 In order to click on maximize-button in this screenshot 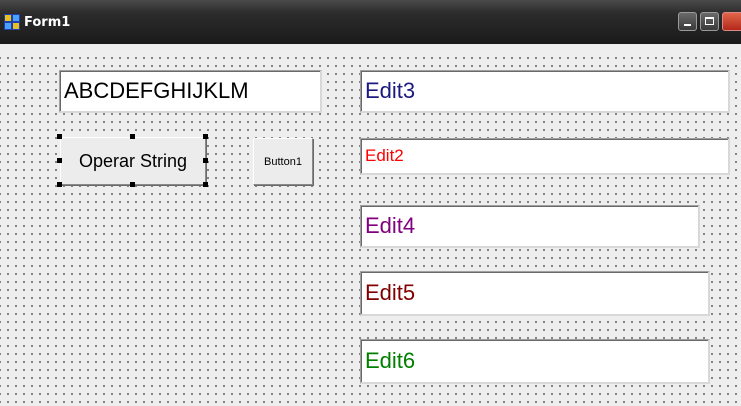, I will do `click(709, 21)`.